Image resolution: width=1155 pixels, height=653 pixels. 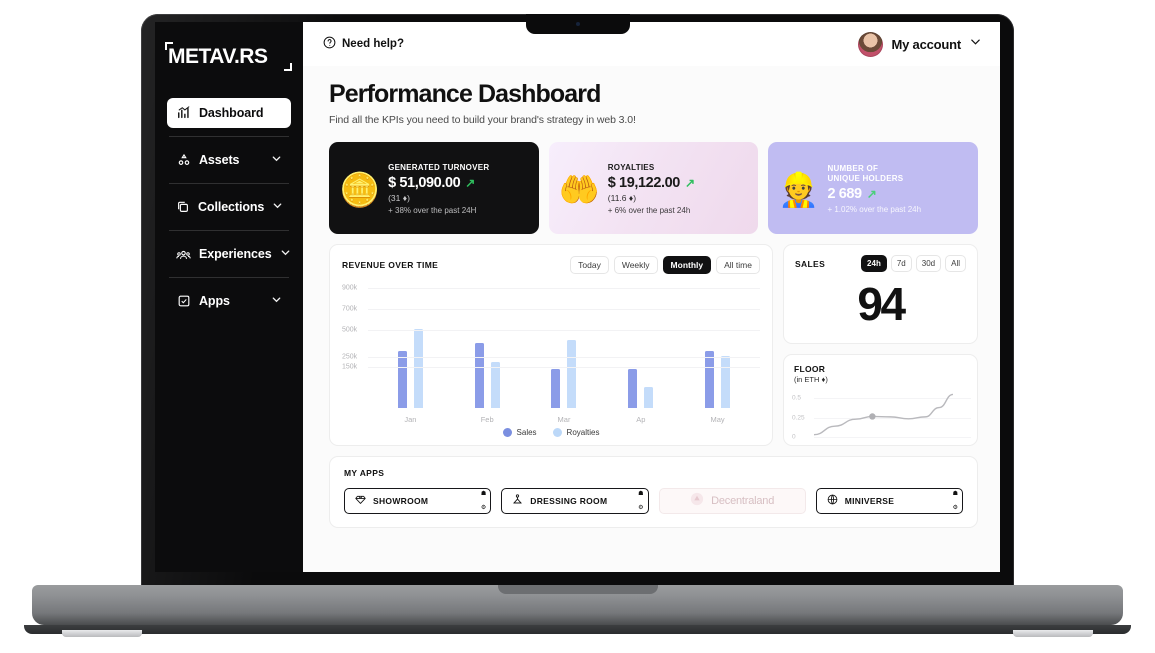 I want to click on x-axis-tick-label: Mar, so click(x=564, y=419).